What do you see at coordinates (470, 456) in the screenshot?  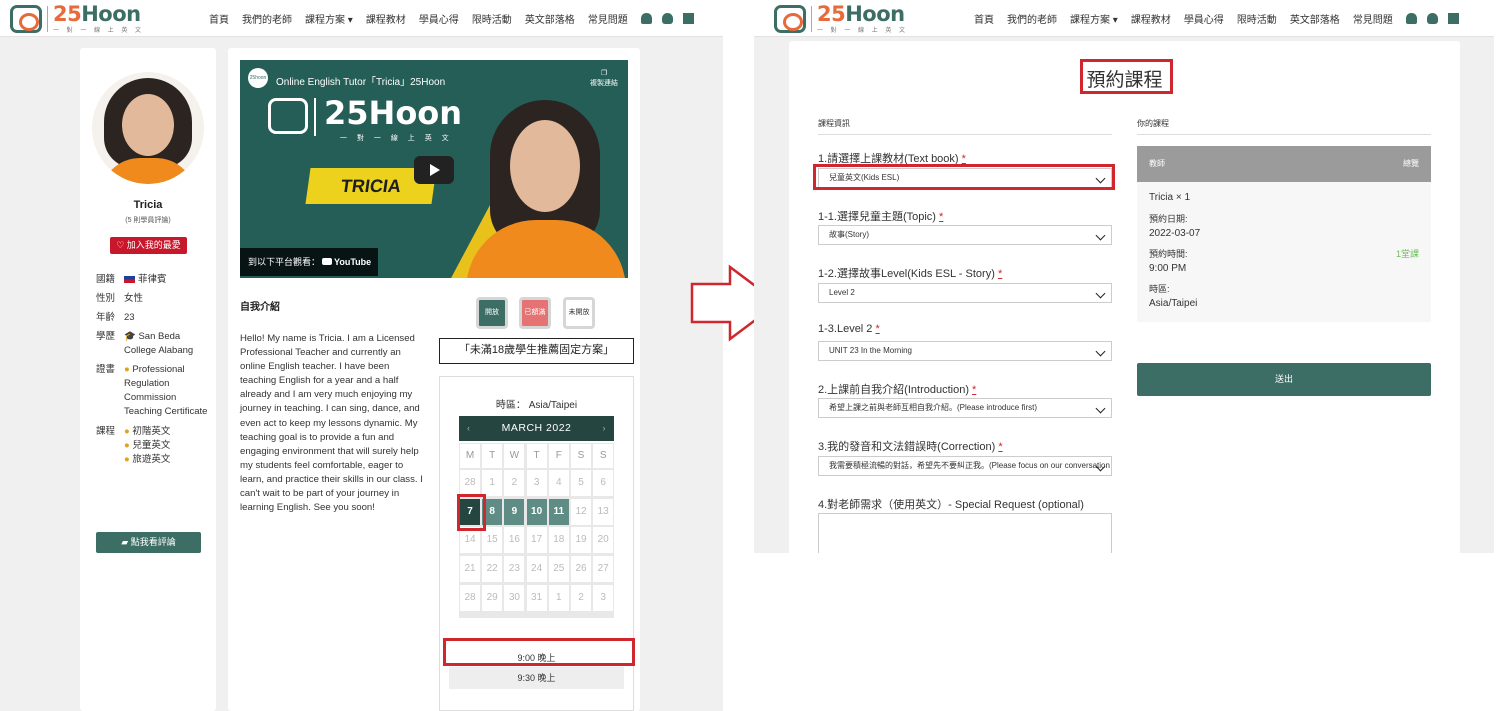 I see `calendar-weekday: M` at bounding box center [470, 456].